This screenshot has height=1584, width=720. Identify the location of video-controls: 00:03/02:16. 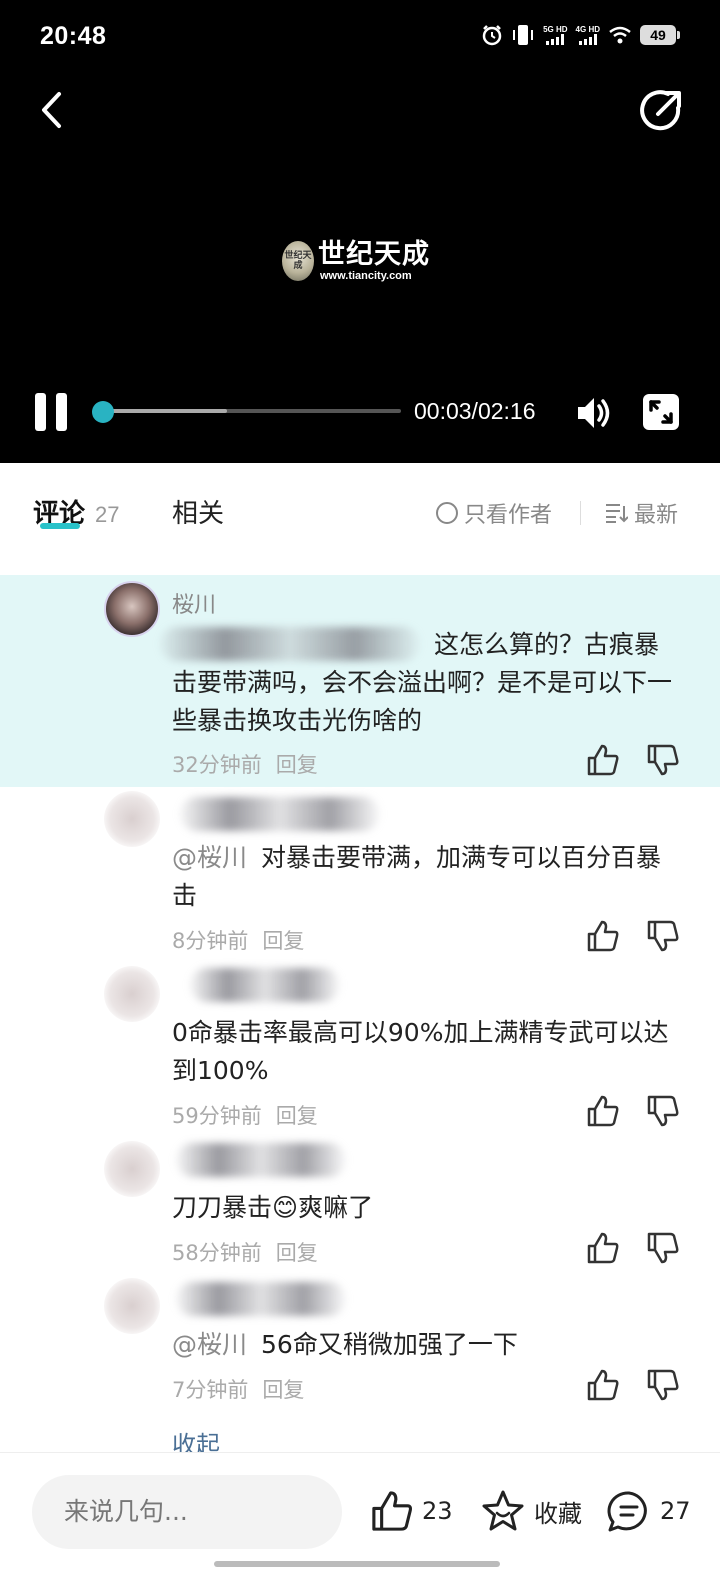
(360, 413).